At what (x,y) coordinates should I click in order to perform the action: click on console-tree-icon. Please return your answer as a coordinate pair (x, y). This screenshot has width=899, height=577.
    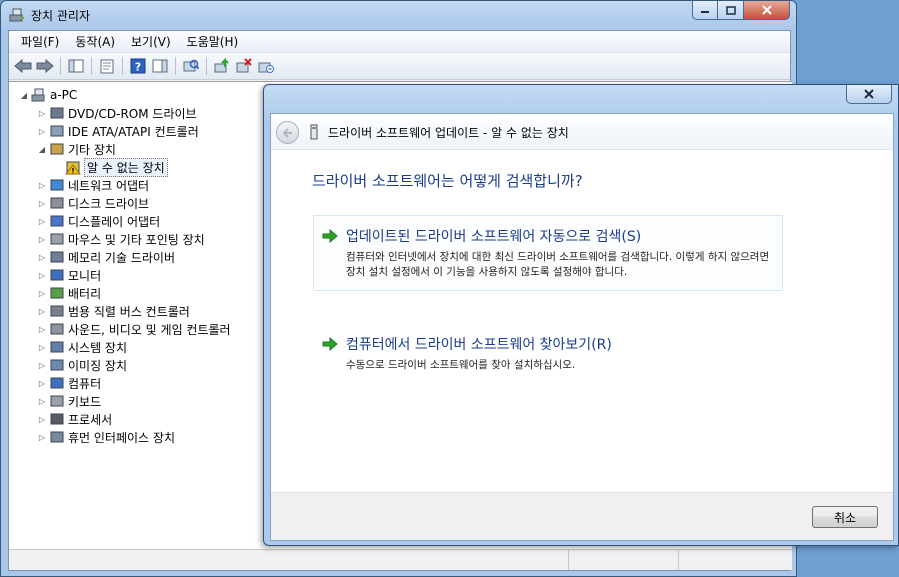
    Looking at the image, I should click on (76, 66).